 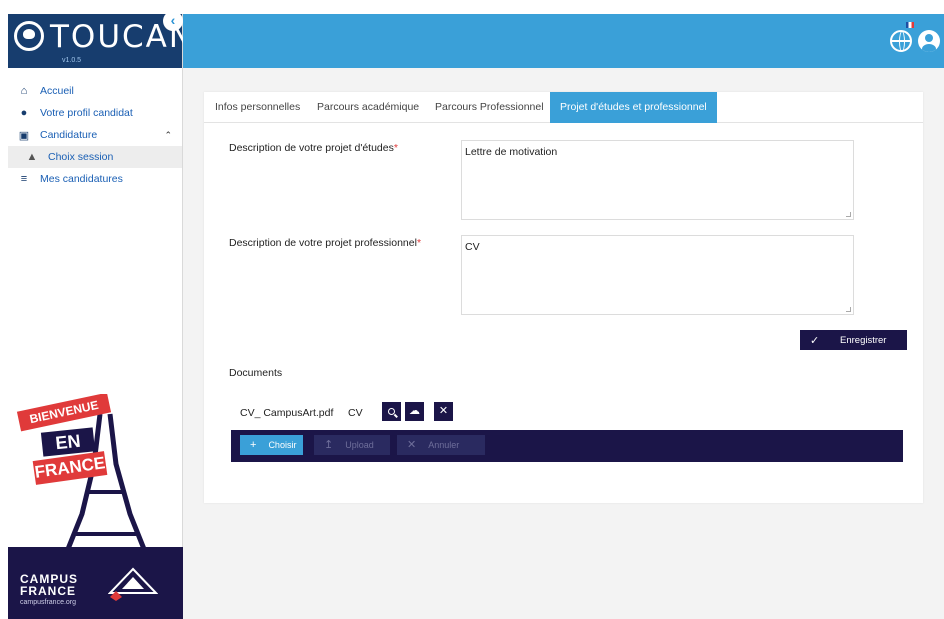 I want to click on cloud-download-icon: ☁, so click(x=414, y=411).